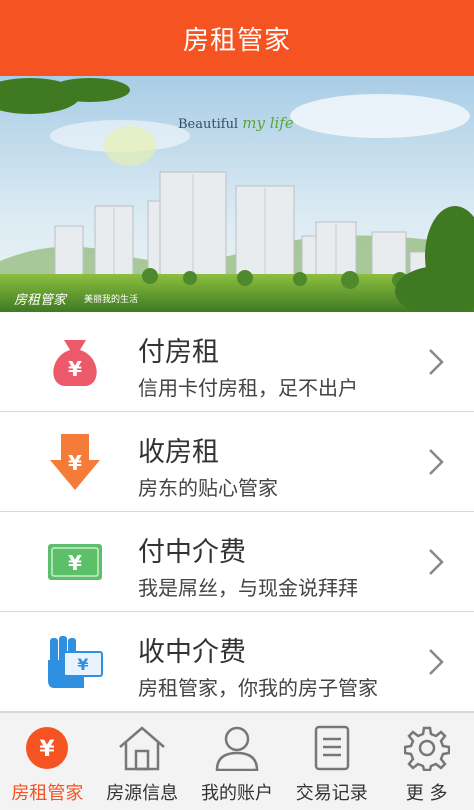  Describe the element at coordinates (142, 748) in the screenshot. I see `house-icon` at that location.